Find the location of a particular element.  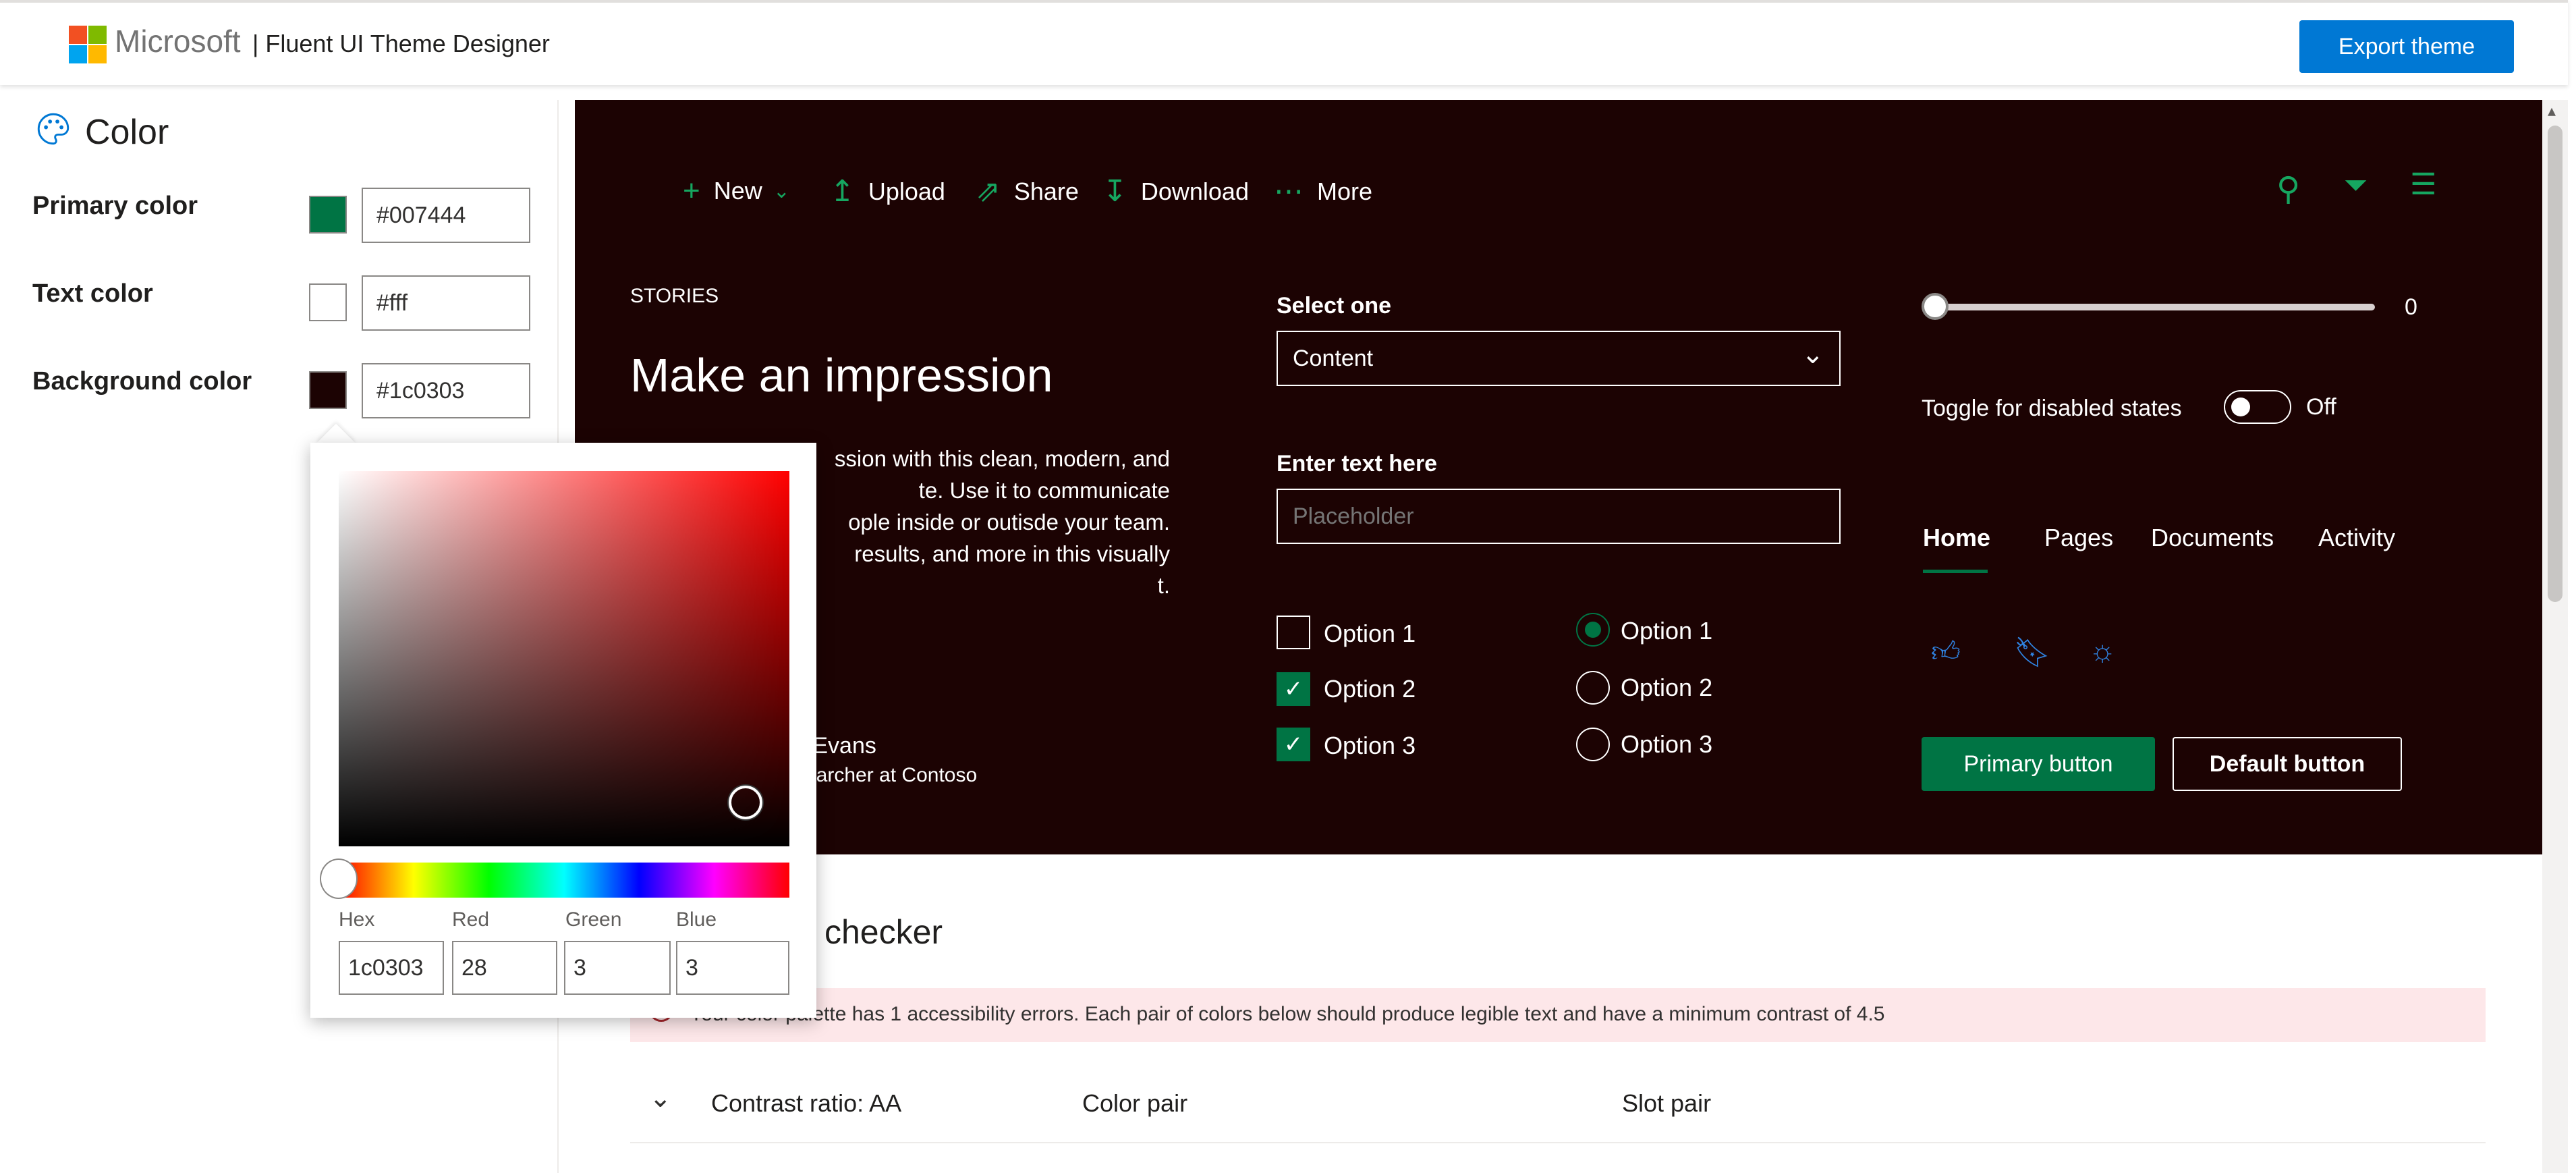

tab-home: Home is located at coordinates (1956, 538).